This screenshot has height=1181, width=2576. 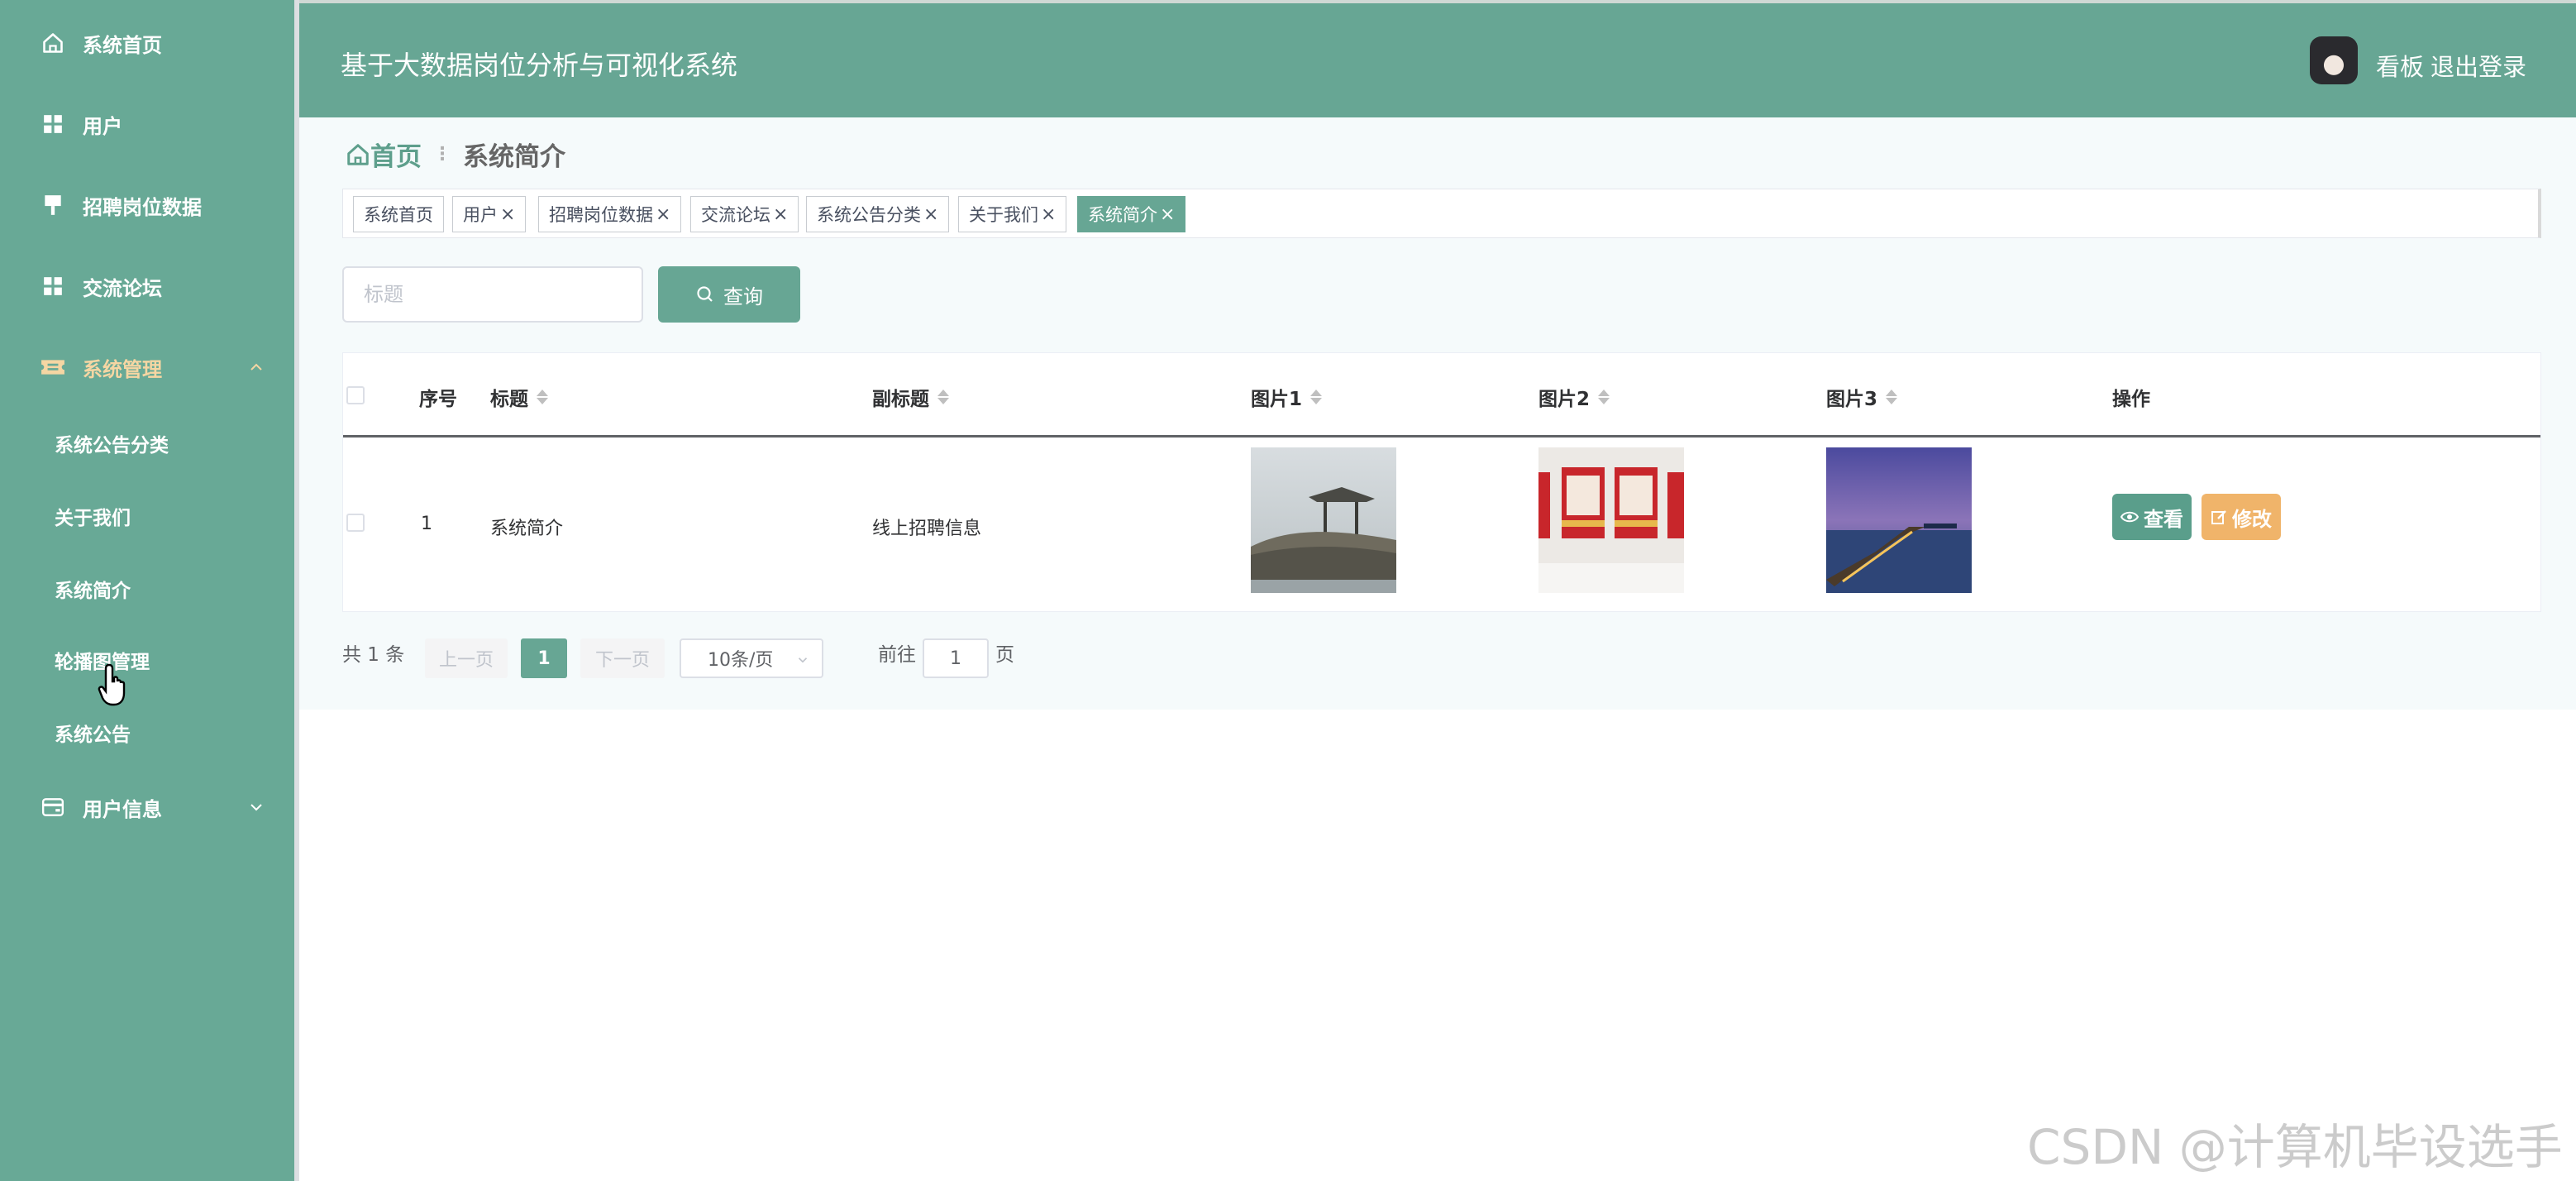 What do you see at coordinates (373, 655) in the screenshot?
I see `pagination-total: 共 1 条` at bounding box center [373, 655].